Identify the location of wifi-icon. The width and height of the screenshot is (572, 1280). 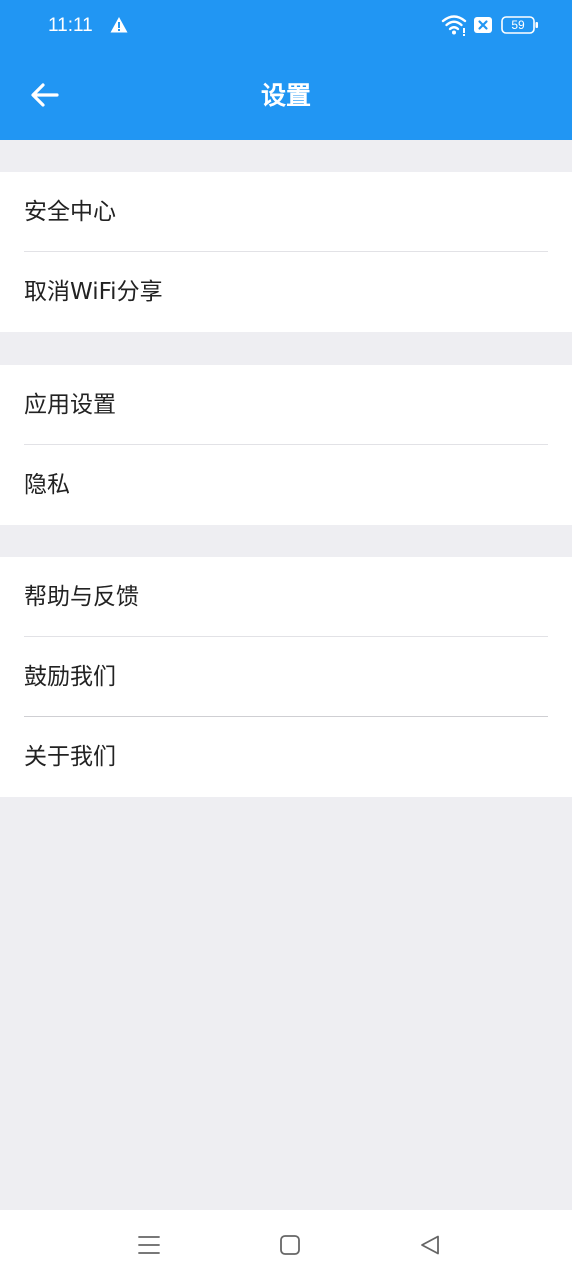
(454, 25).